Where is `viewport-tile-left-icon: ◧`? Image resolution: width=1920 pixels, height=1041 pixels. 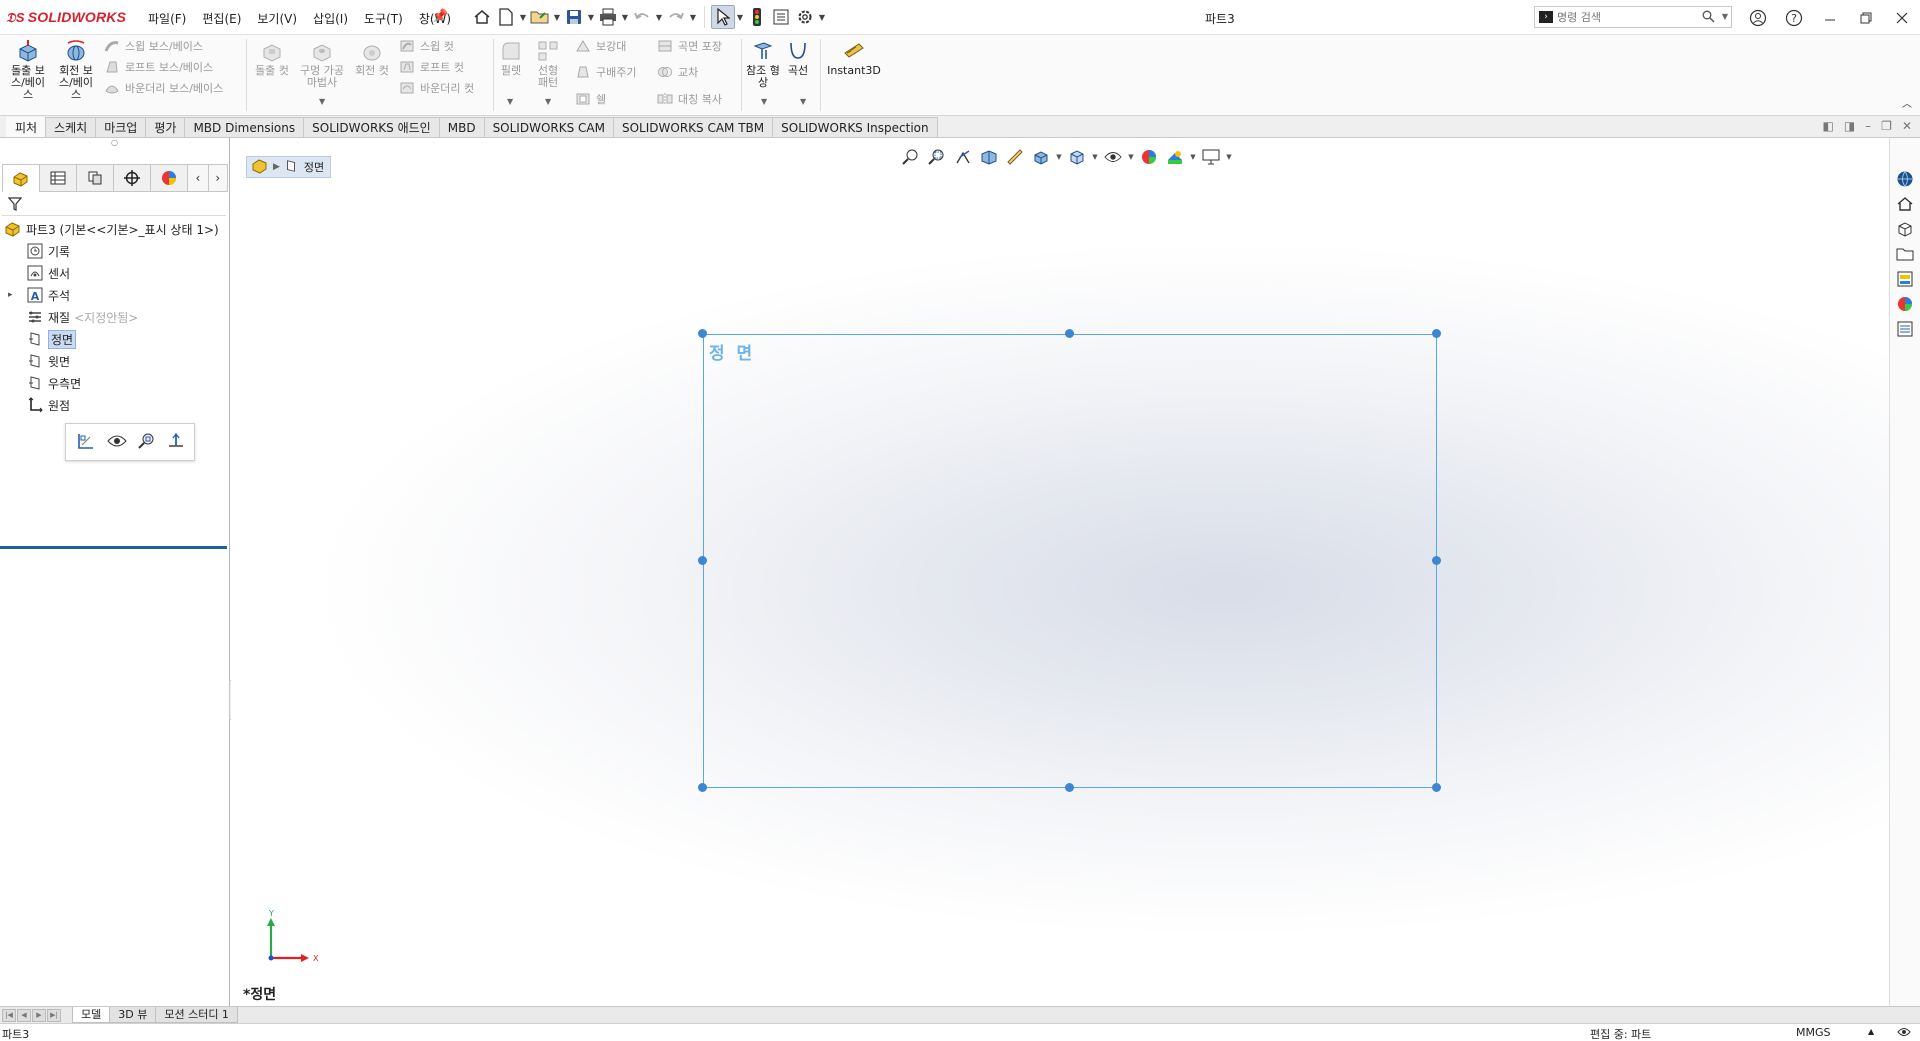
viewport-tile-left-icon: ◧ is located at coordinates (1827, 126).